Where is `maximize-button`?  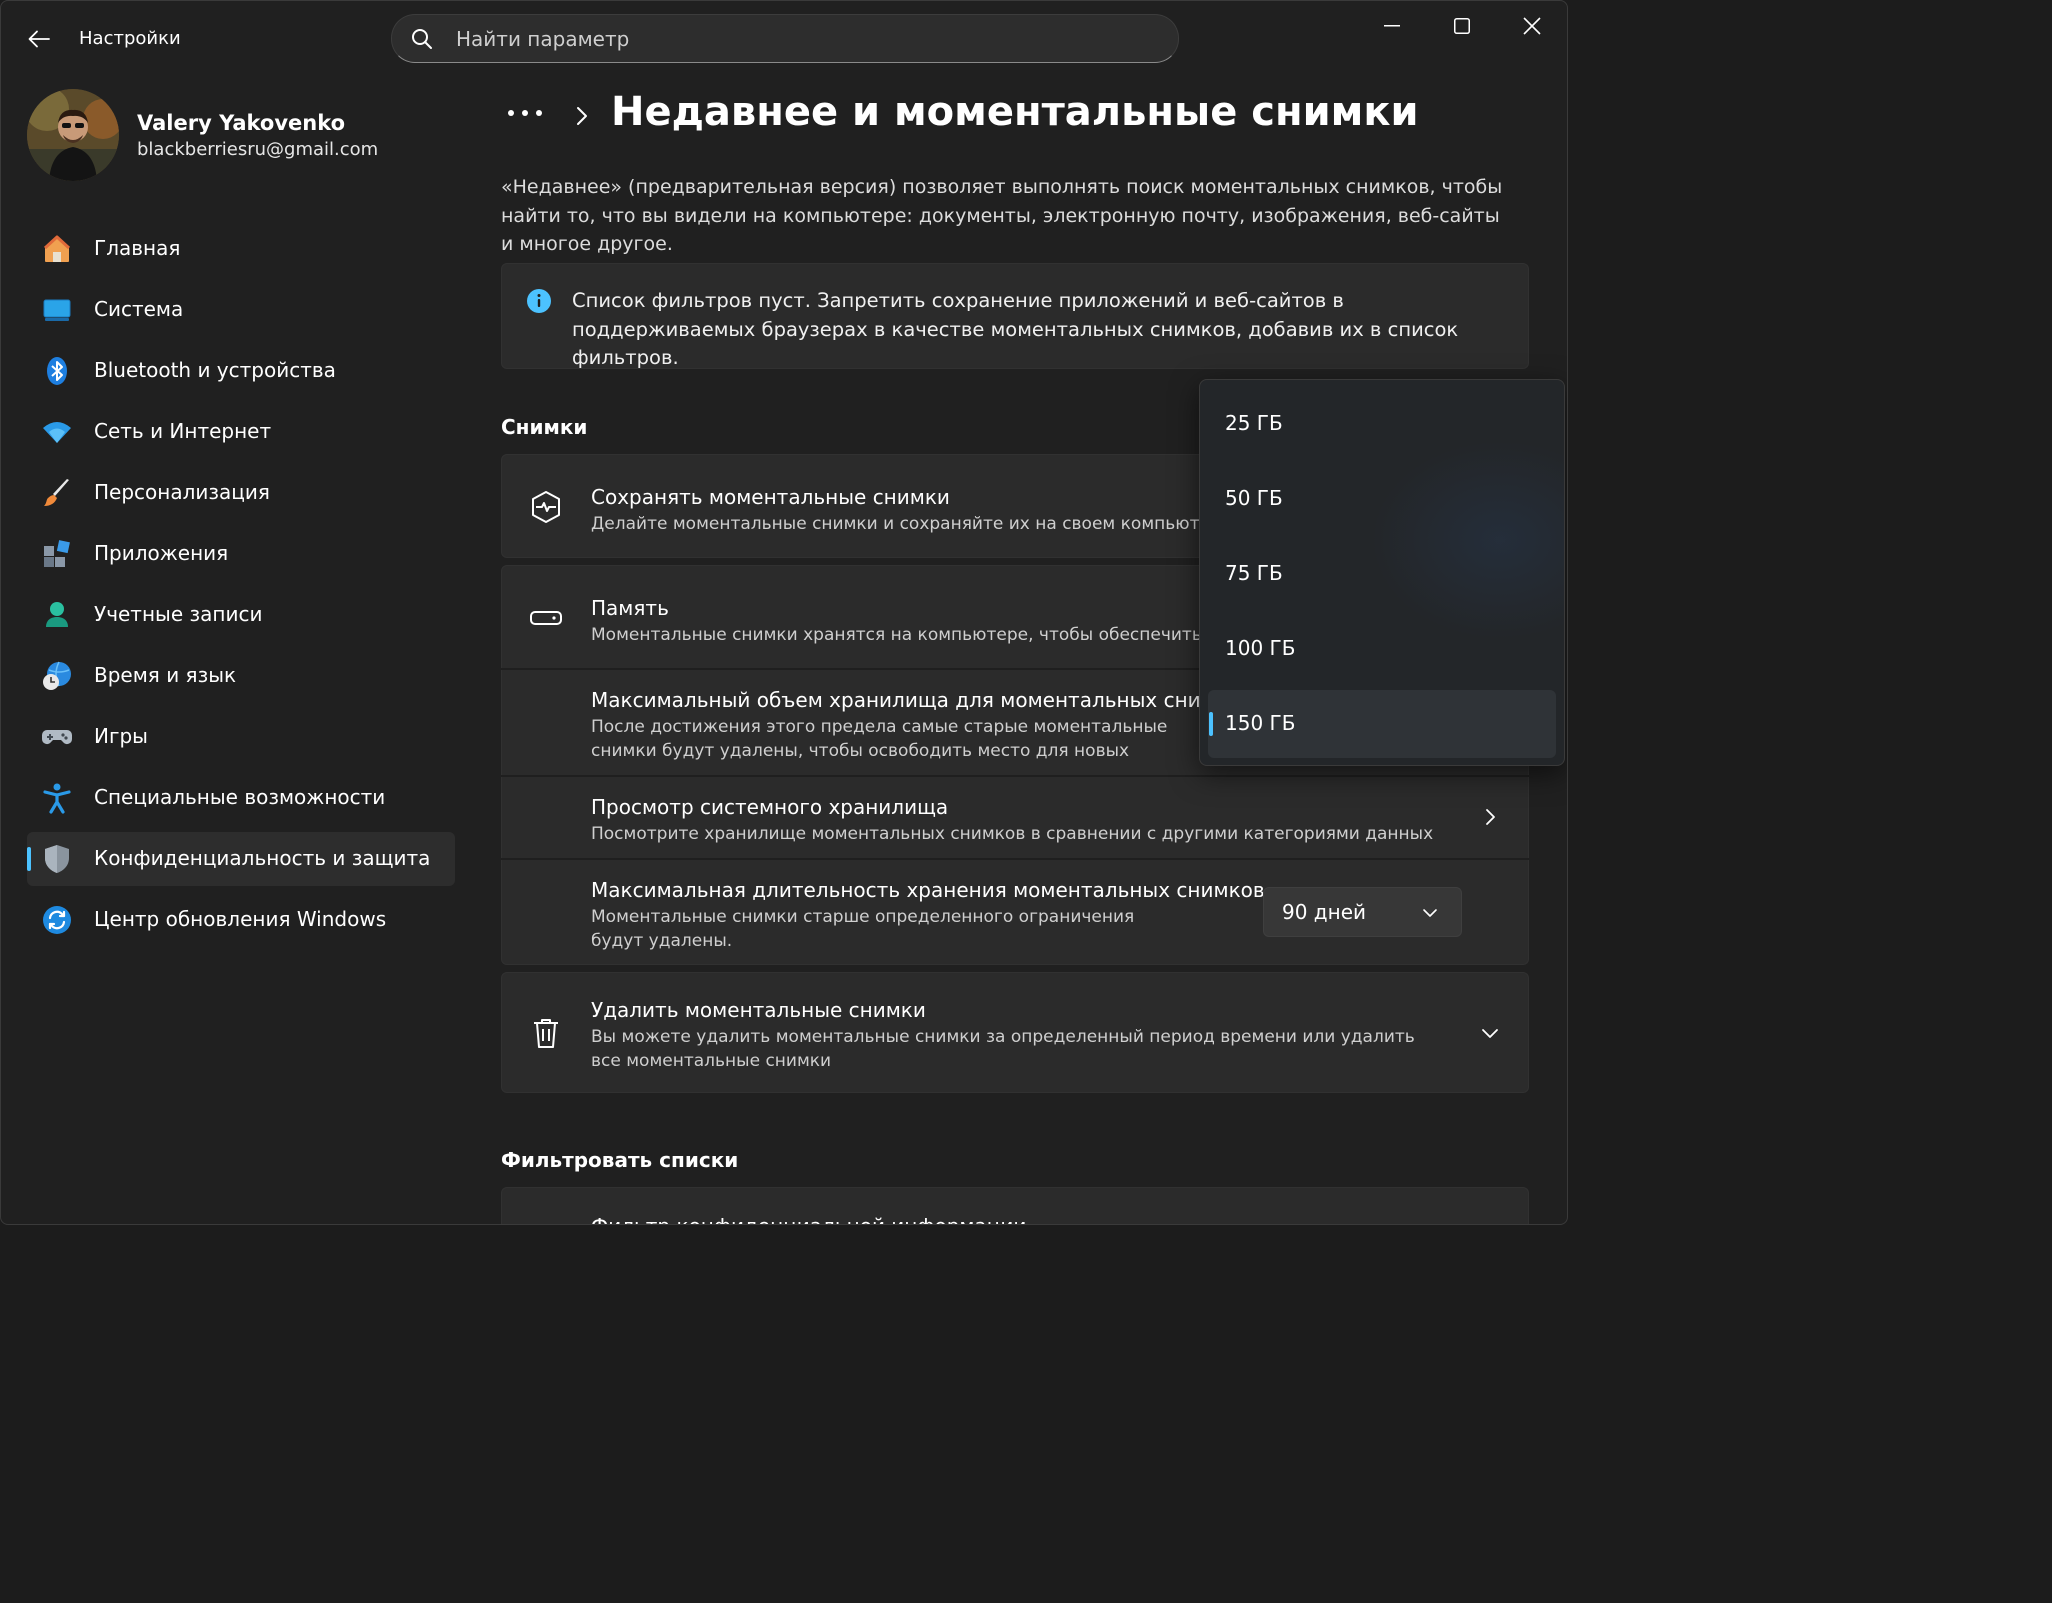
maximize-button is located at coordinates (1462, 26).